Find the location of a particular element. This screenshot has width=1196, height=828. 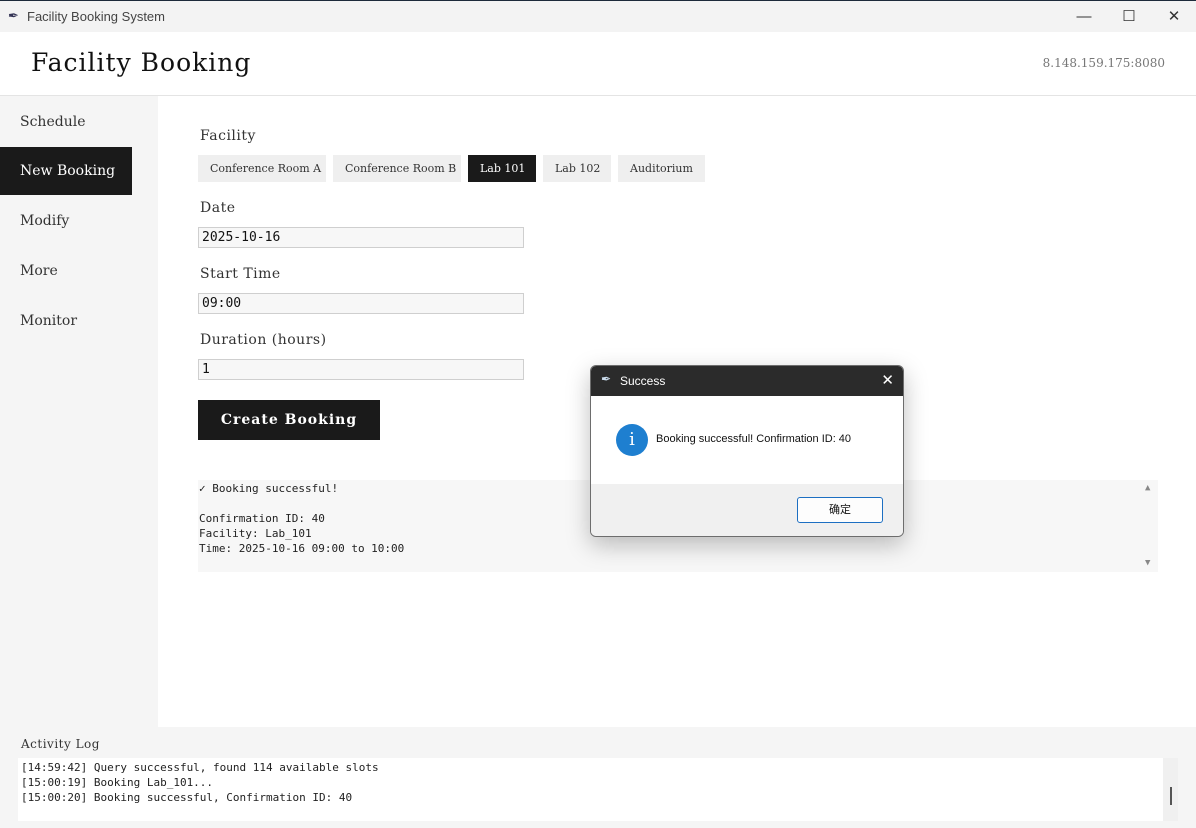

result-line: Confirmation ID: 40 is located at coordinates (262, 518).